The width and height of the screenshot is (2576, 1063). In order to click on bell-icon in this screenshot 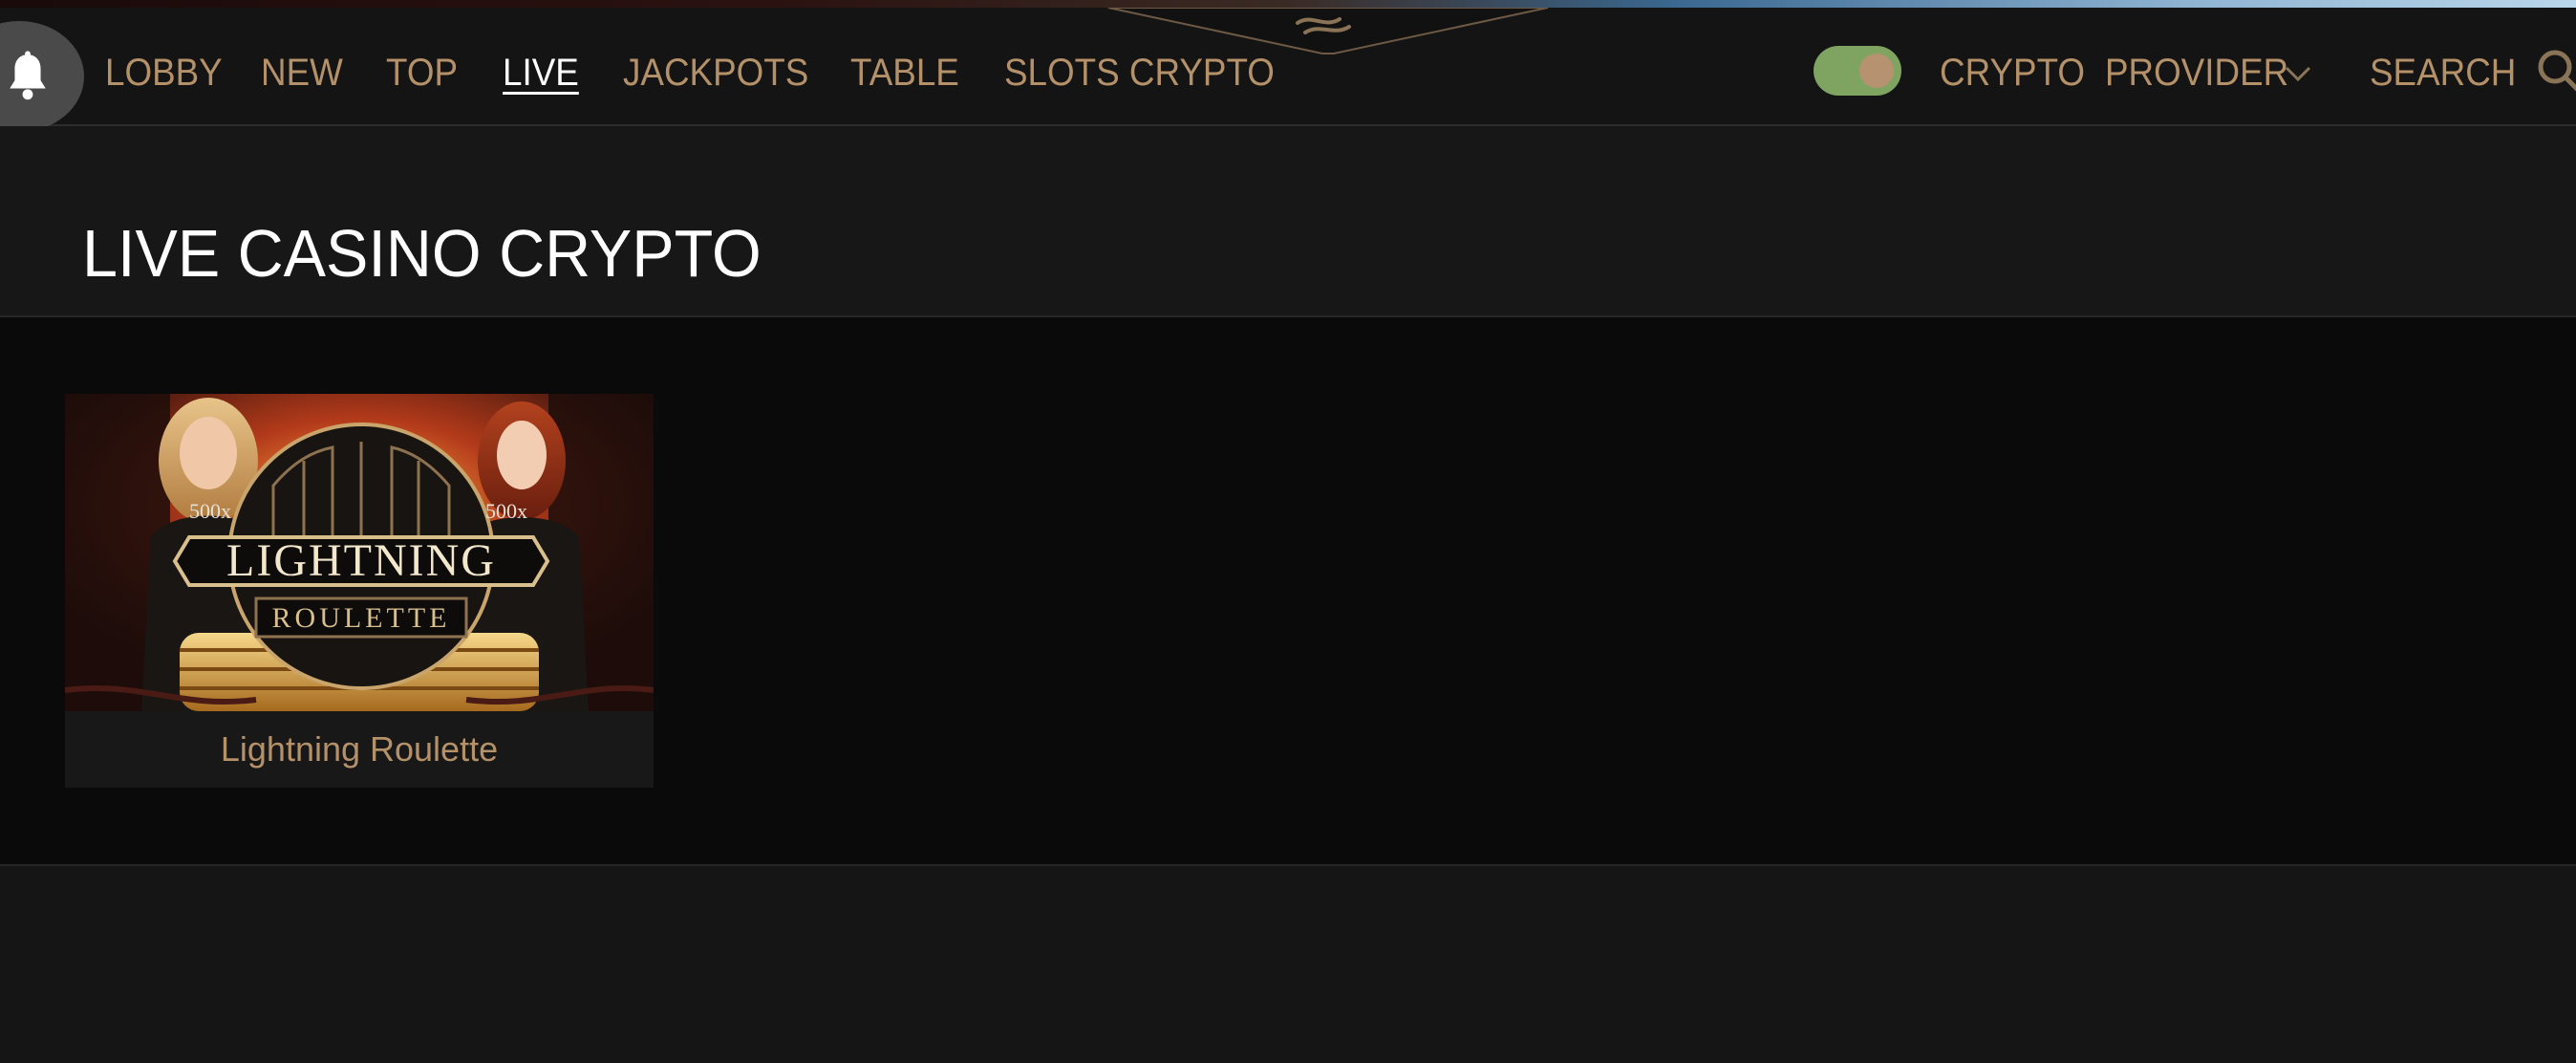, I will do `click(28, 76)`.